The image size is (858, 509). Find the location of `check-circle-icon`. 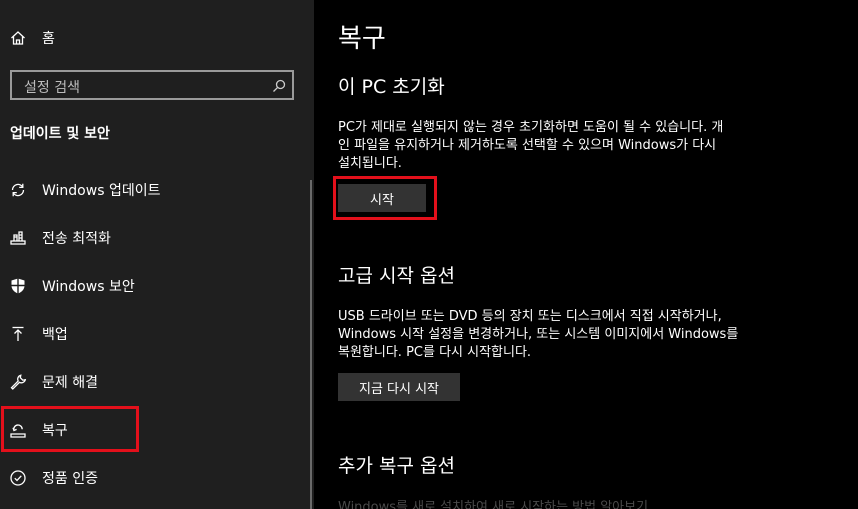

check-circle-icon is located at coordinates (18, 478).